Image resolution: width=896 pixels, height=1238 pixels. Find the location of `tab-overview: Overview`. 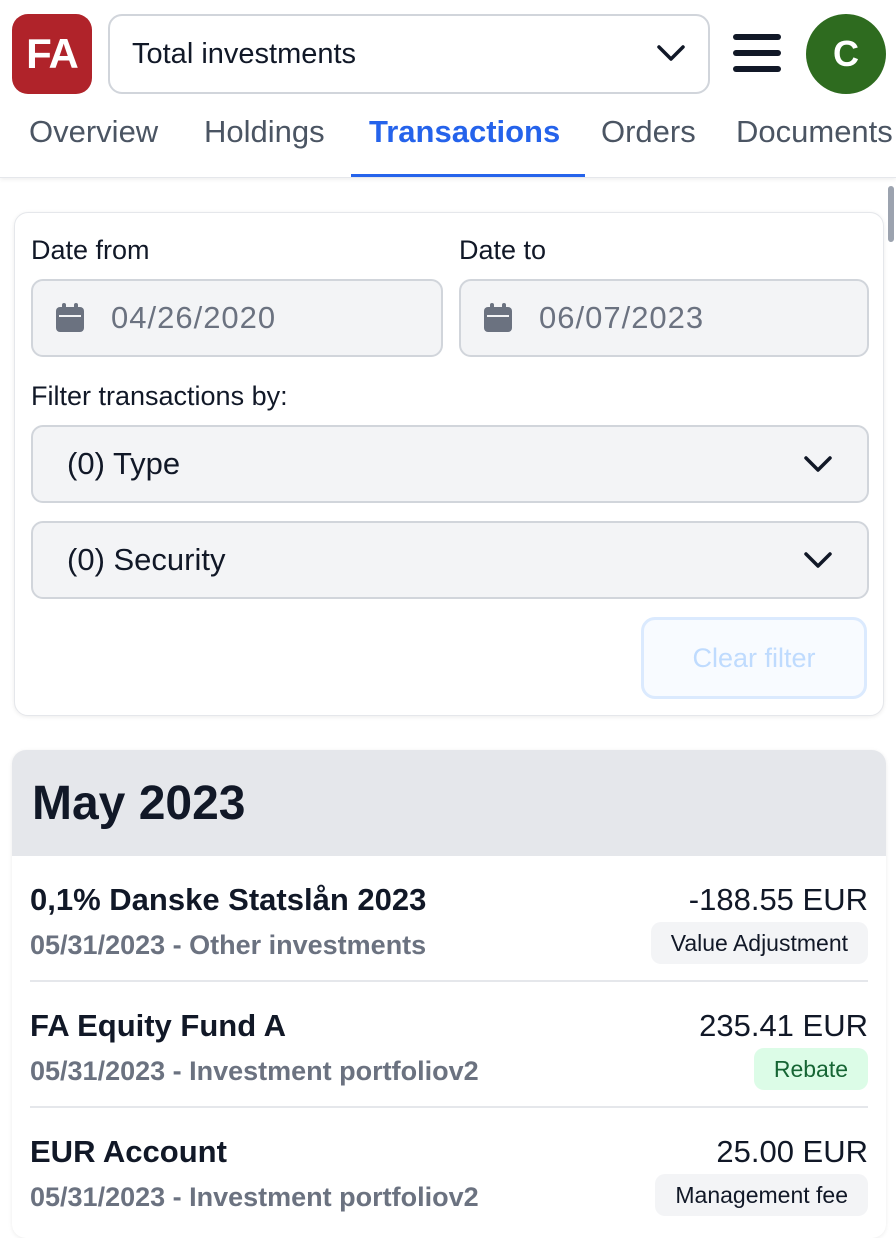

tab-overview: Overview is located at coordinates (93, 132).